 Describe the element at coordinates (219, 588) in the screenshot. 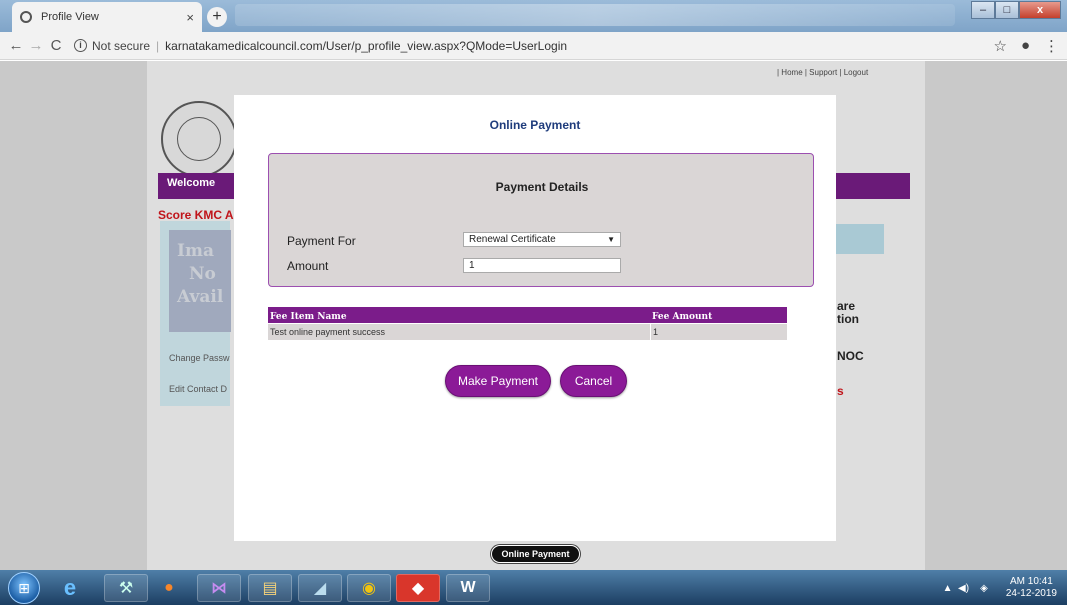

I see `visual-studio-icon: ⋈` at that location.